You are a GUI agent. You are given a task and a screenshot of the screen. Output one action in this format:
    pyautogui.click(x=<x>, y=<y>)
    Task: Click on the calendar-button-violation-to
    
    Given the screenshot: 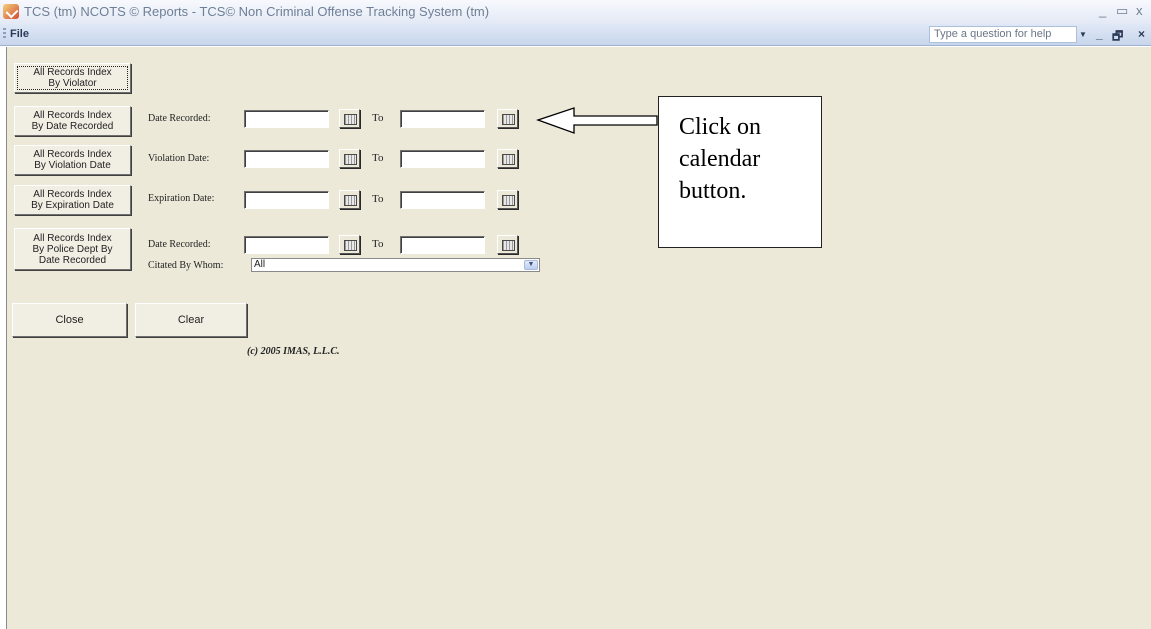 What is the action you would take?
    pyautogui.click(x=507, y=158)
    